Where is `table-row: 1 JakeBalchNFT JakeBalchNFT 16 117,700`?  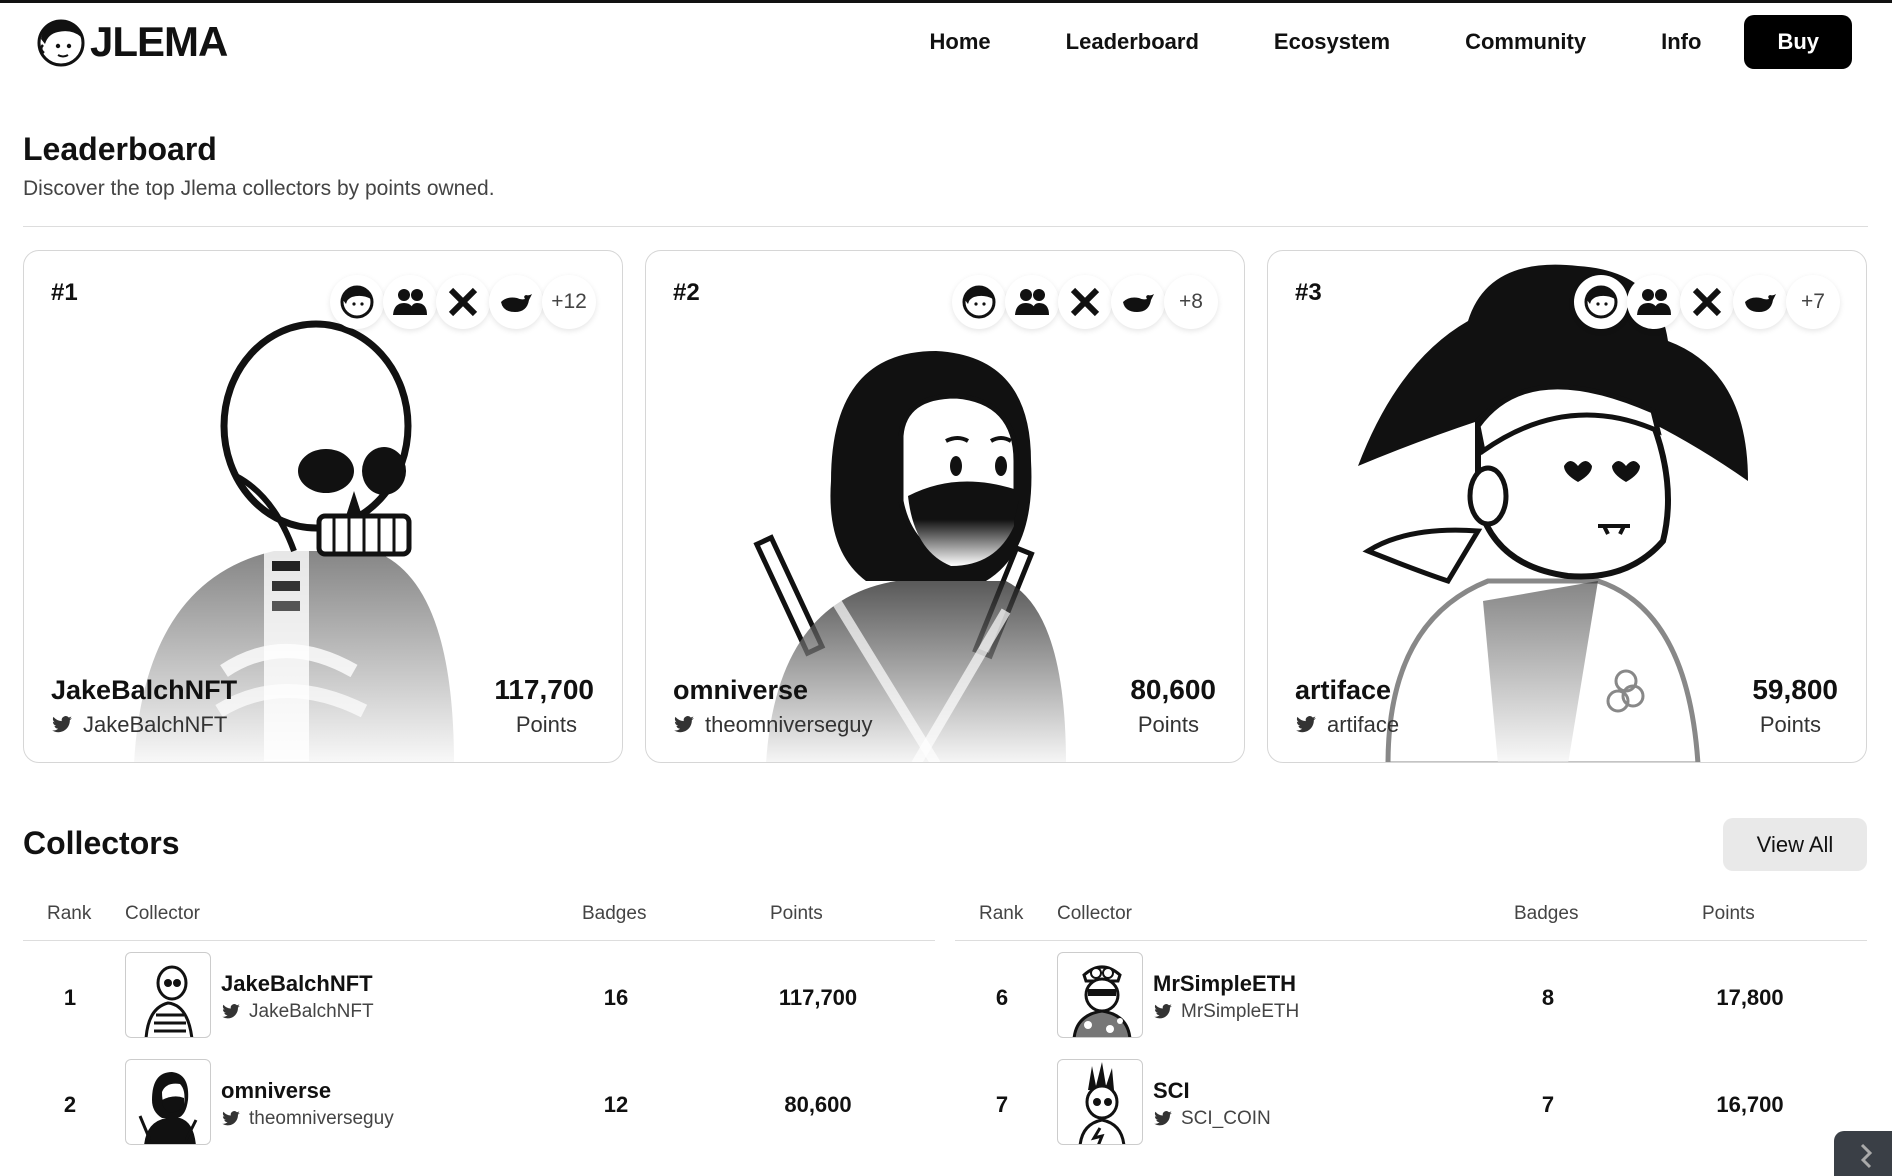
table-row: 1 JakeBalchNFT JakeBalchNFT 16 117,700 is located at coordinates (479, 994).